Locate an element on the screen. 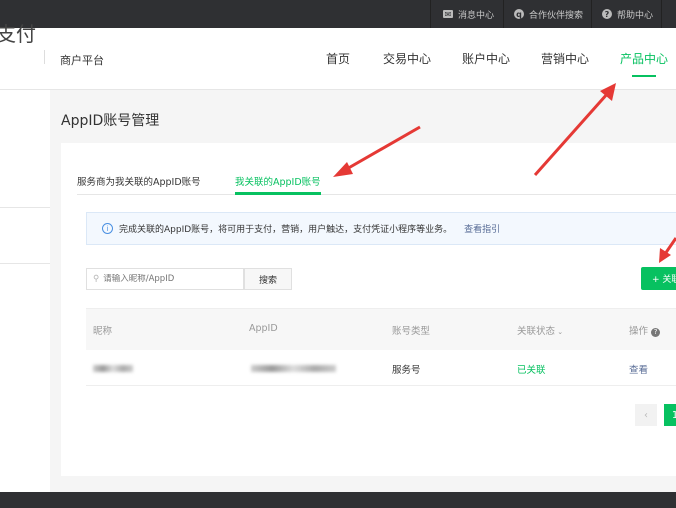  nav-trade-center: 交易中心 is located at coordinates (407, 58).